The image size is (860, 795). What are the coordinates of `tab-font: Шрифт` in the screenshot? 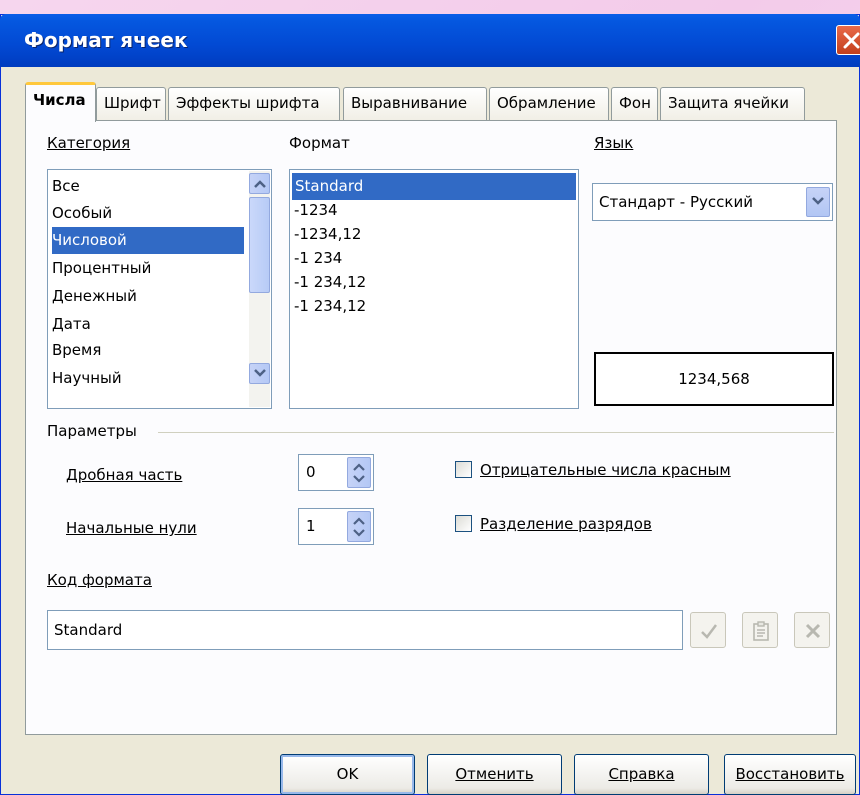 It's located at (131, 103).